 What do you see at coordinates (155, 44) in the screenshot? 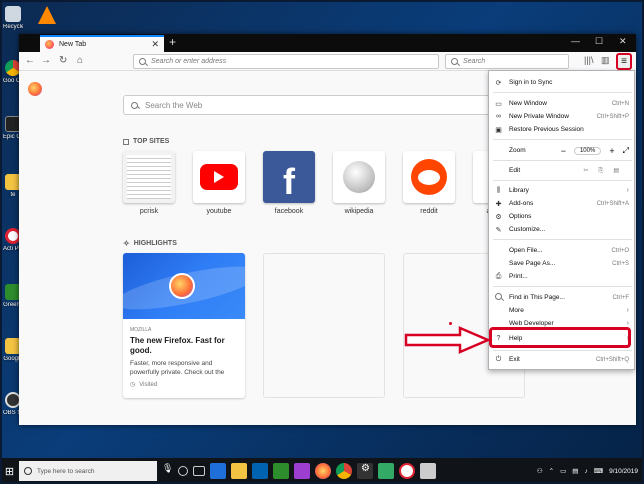
I see `close-tab-icon: ✕` at bounding box center [155, 44].